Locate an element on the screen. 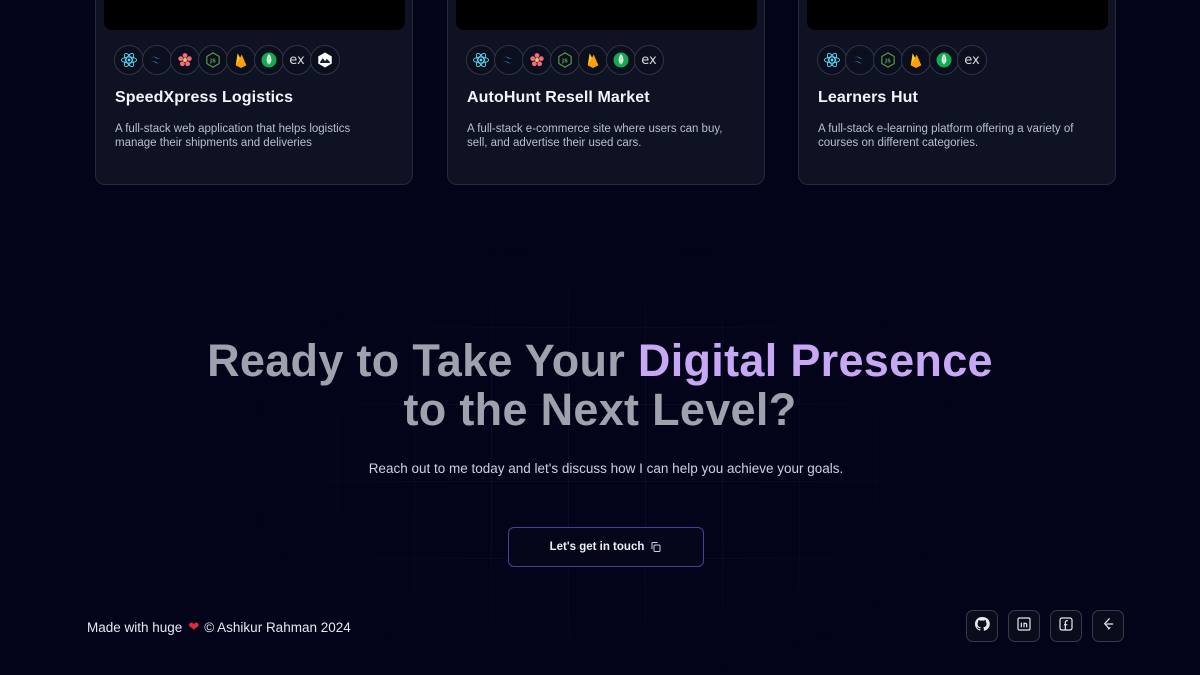 The image size is (1200, 675). linkedin-icon is located at coordinates (1024, 626).